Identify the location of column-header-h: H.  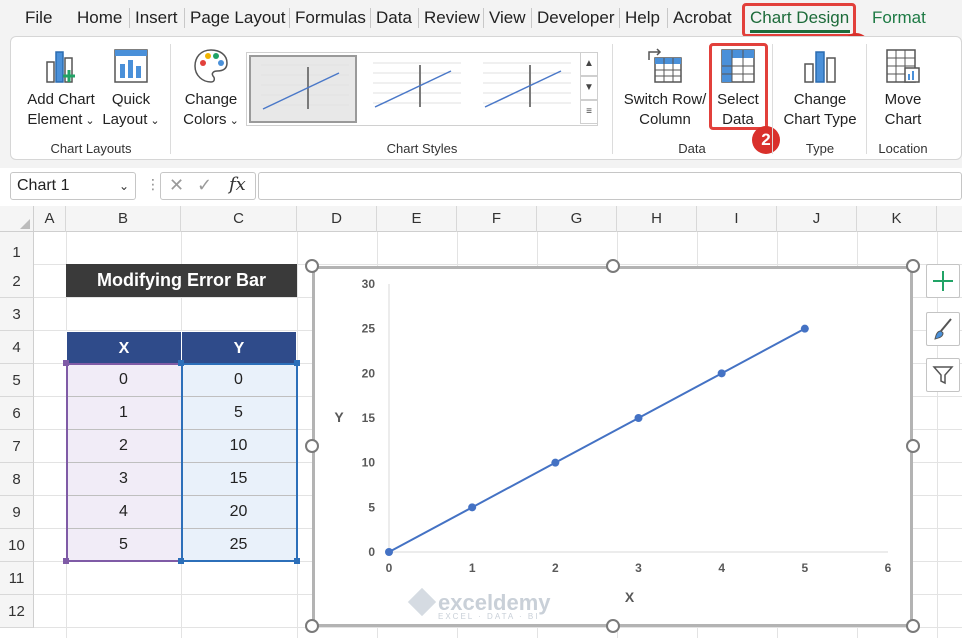
(657, 219).